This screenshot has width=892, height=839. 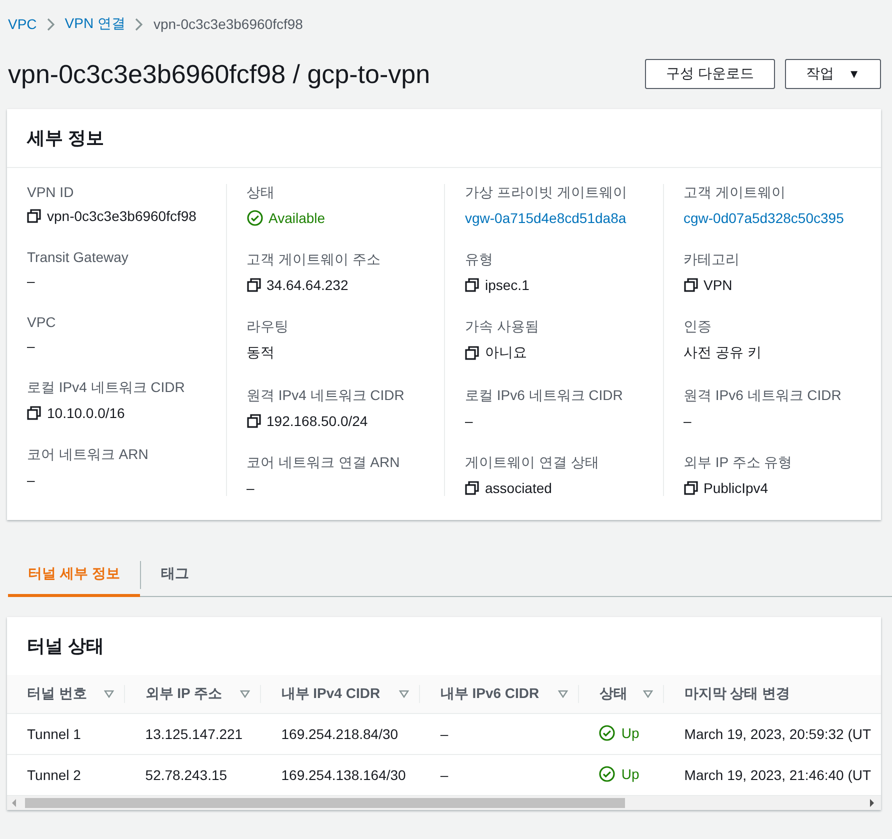 I want to click on detail-value: 34.64.64.232, so click(x=307, y=285).